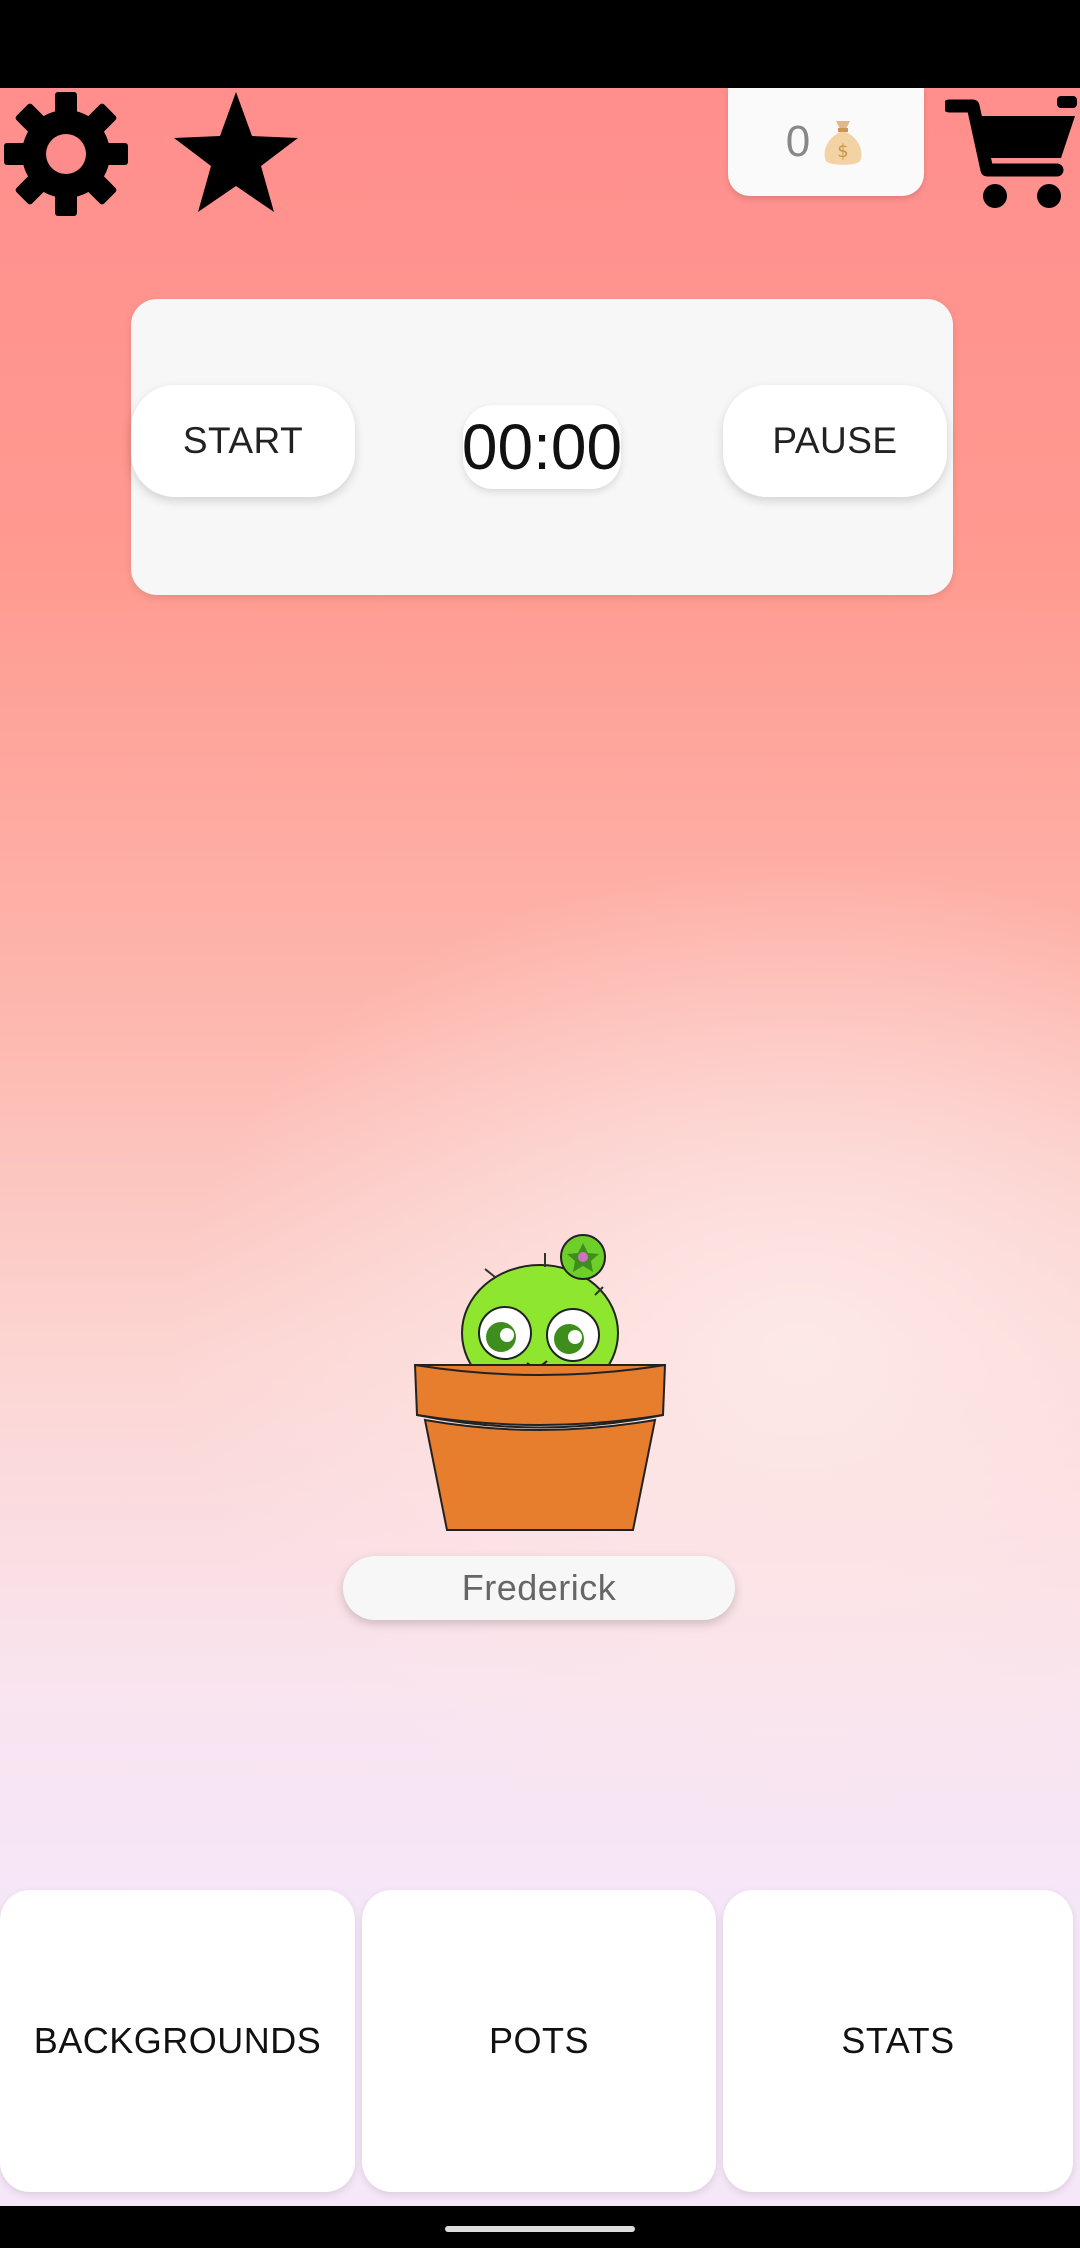 This screenshot has height=2248, width=1080. What do you see at coordinates (236, 154) in the screenshot?
I see `star-icon` at bounding box center [236, 154].